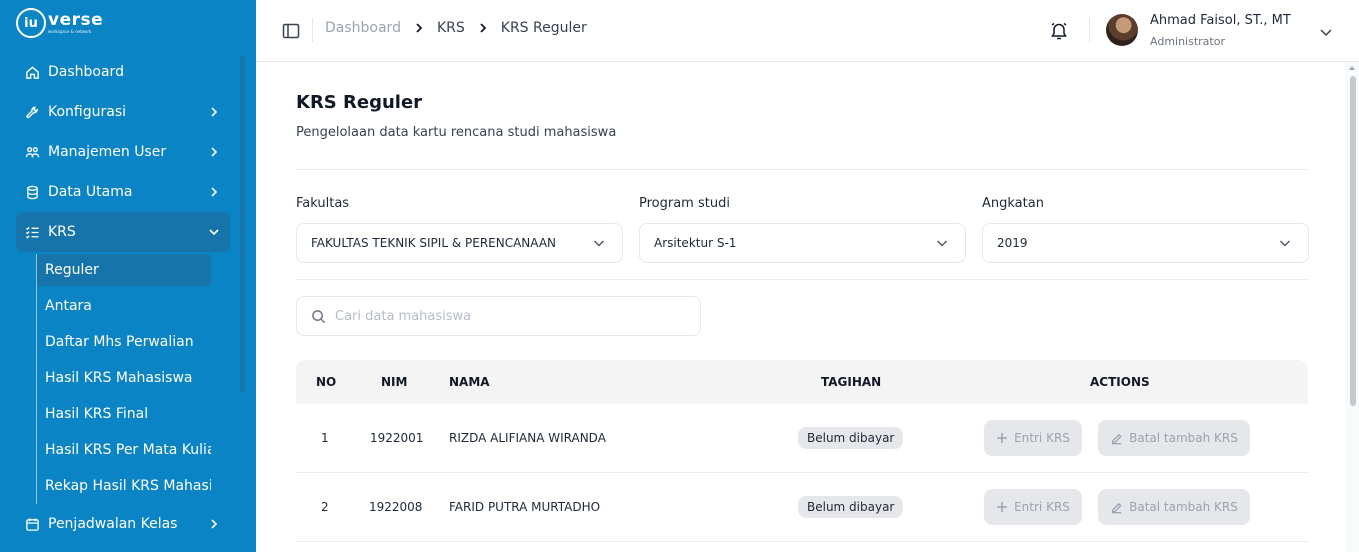 The width and height of the screenshot is (1359, 552). Describe the element at coordinates (124, 270) in the screenshot. I see `sidebar-subitem-reguler: Reguler` at that location.